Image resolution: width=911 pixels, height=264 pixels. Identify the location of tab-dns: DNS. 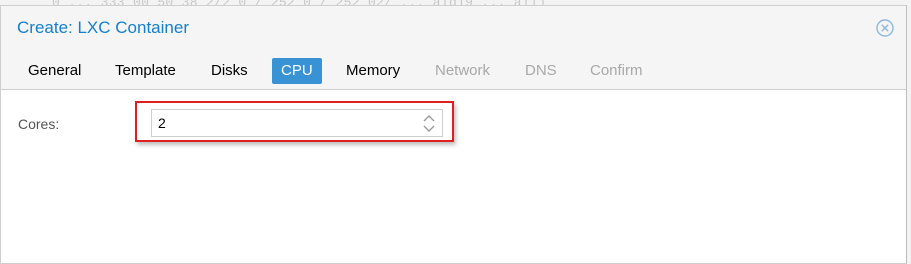
(541, 70).